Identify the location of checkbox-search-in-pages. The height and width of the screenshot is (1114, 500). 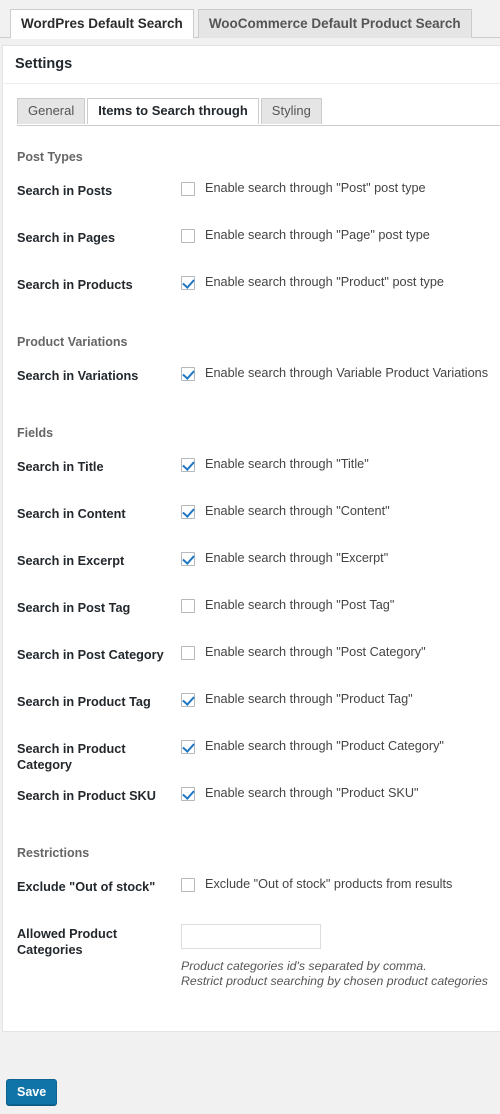
(188, 236).